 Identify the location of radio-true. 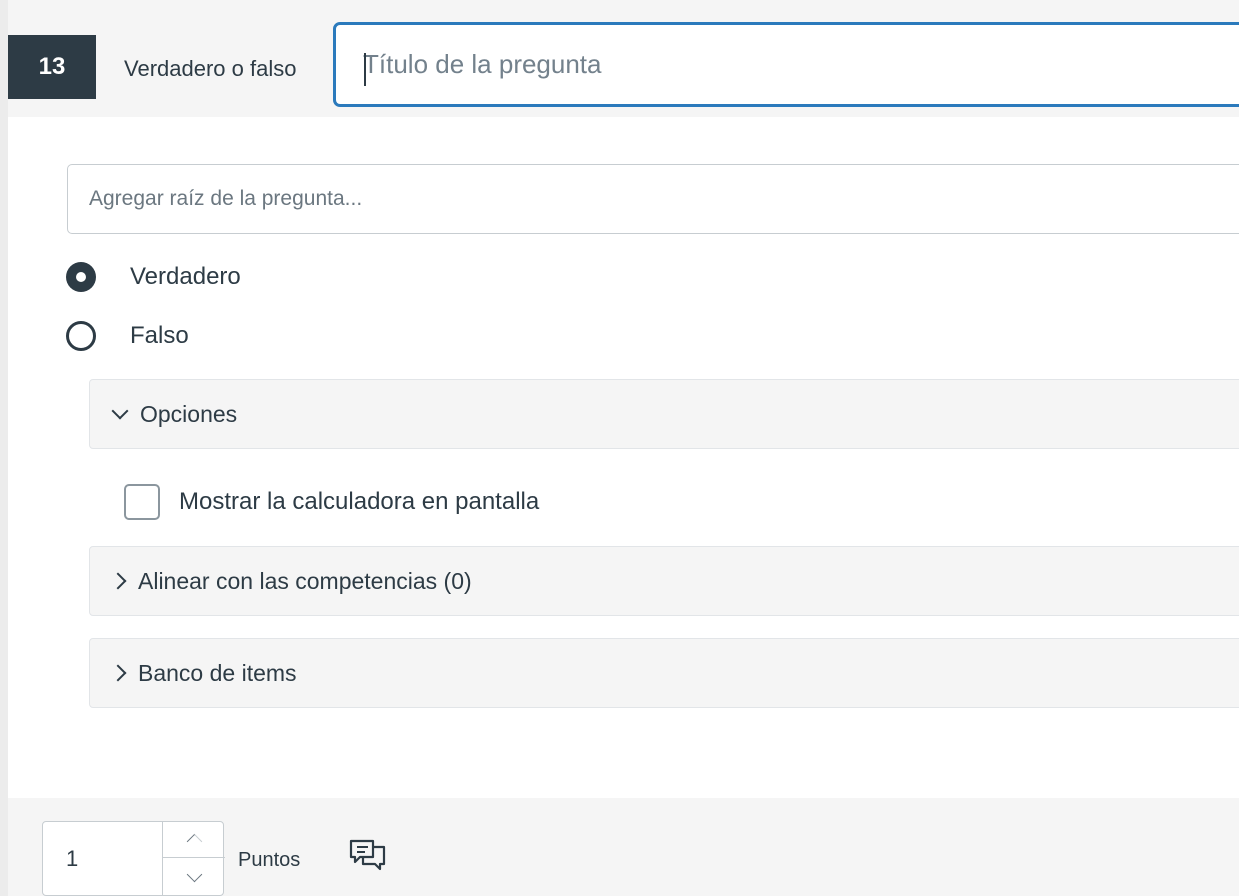
(81, 277).